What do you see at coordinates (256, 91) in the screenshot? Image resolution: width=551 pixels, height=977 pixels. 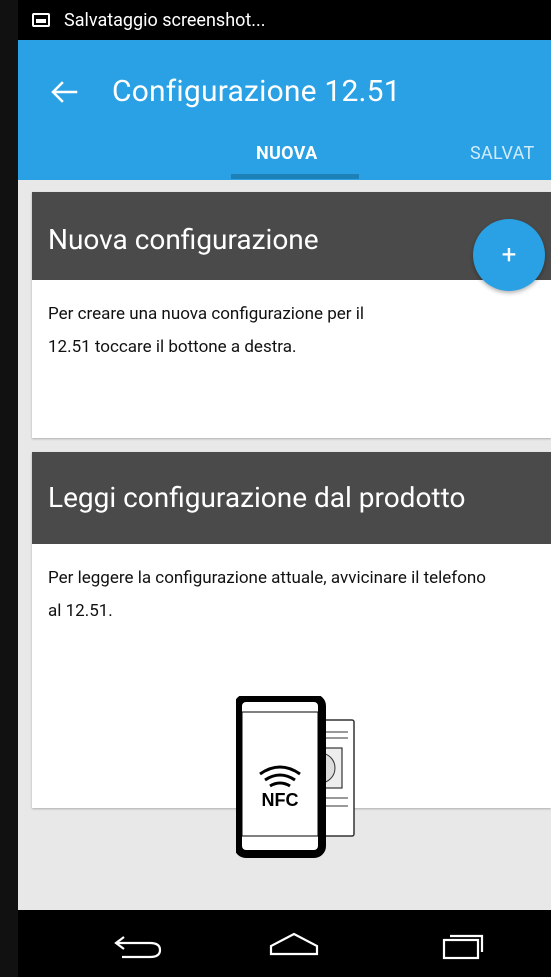 I see `page-title: Configurazione 12.51` at bounding box center [256, 91].